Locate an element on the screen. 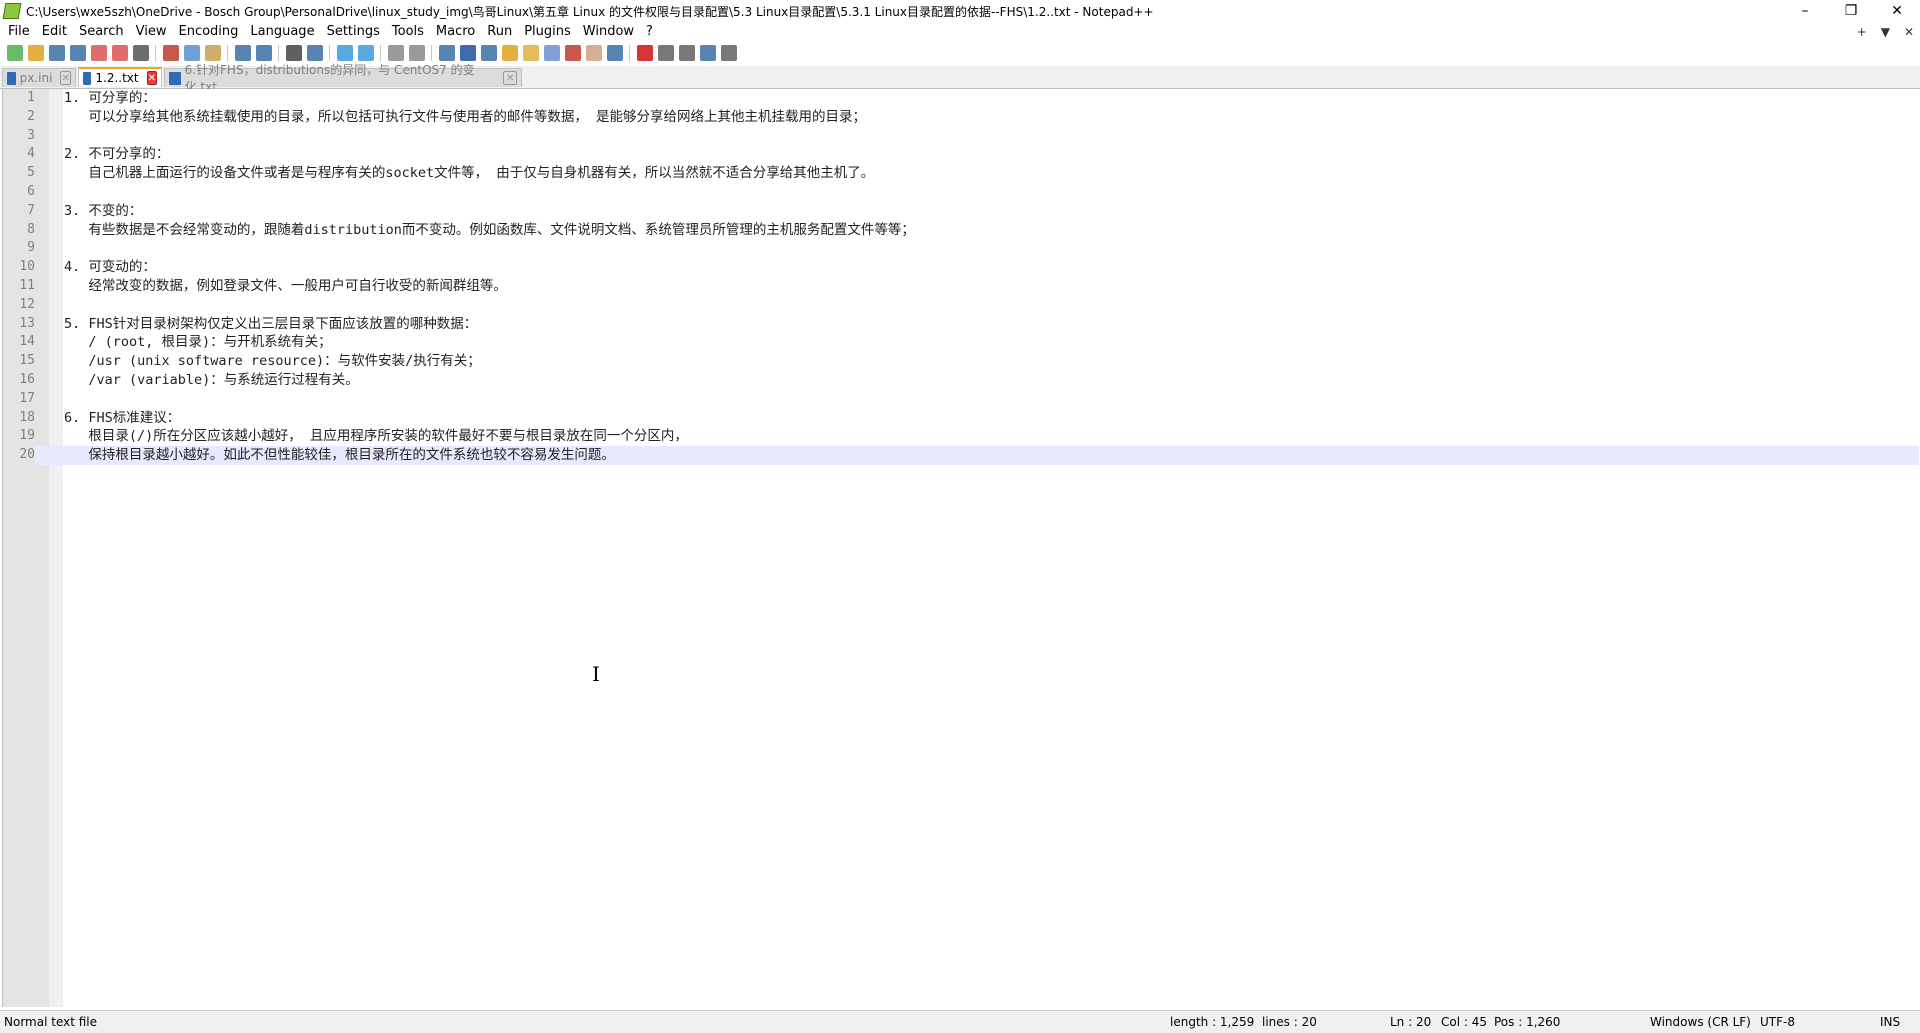  menu-encoding: Encoding is located at coordinates (208, 32).